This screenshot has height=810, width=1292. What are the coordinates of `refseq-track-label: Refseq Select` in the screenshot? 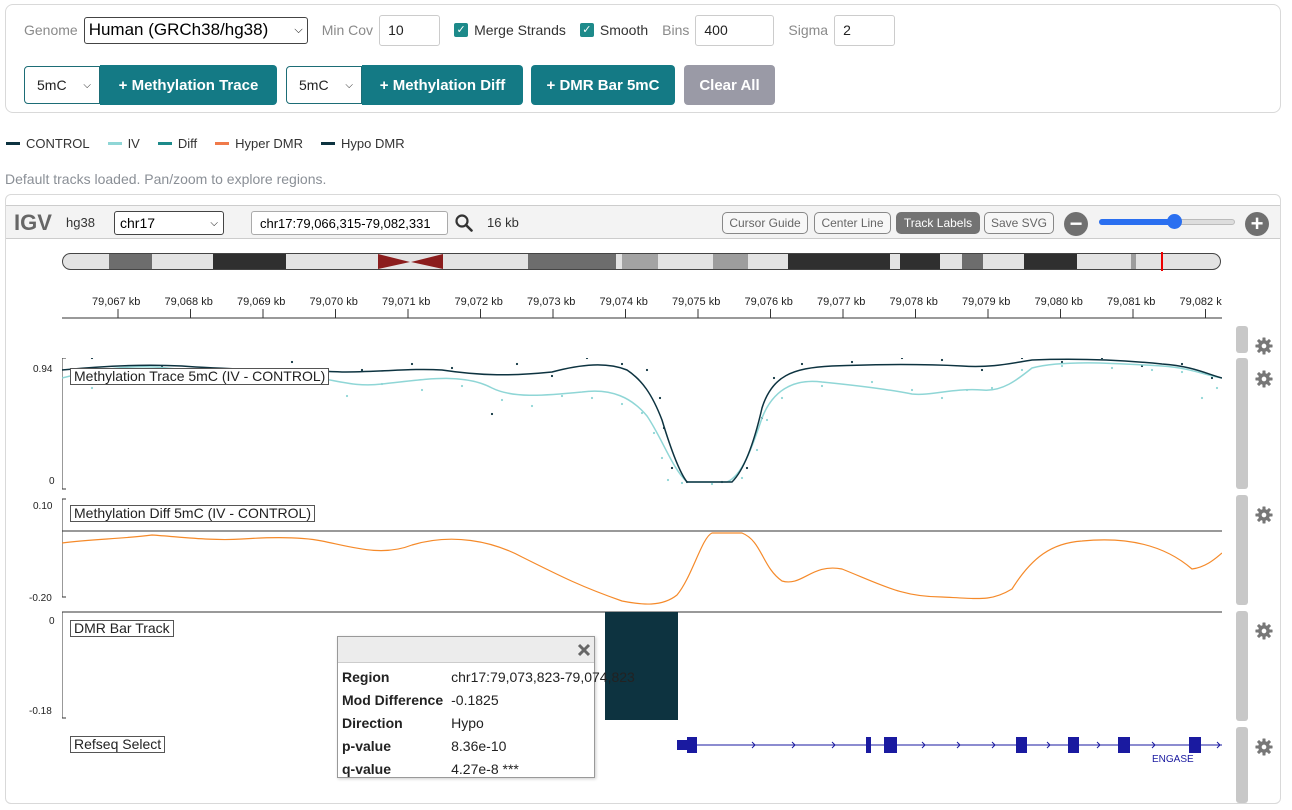 It's located at (118, 744).